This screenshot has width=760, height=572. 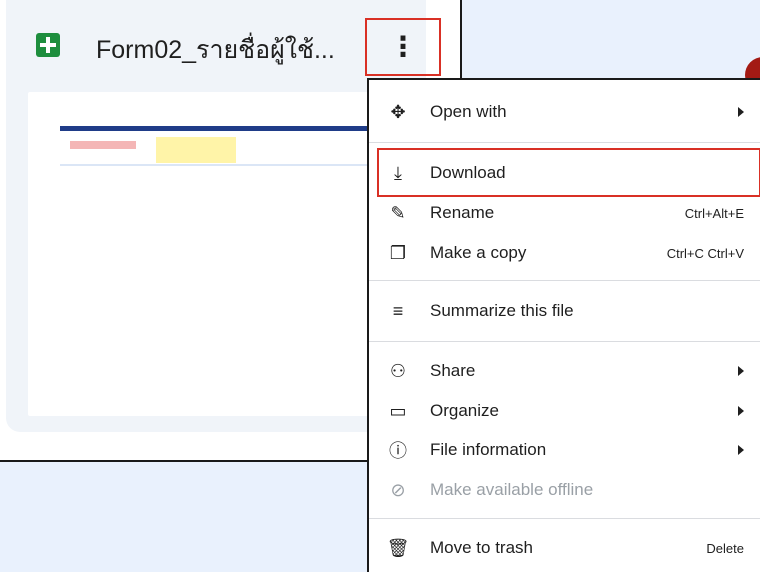 I want to click on thumbnail-row-line, so click(x=225, y=165).